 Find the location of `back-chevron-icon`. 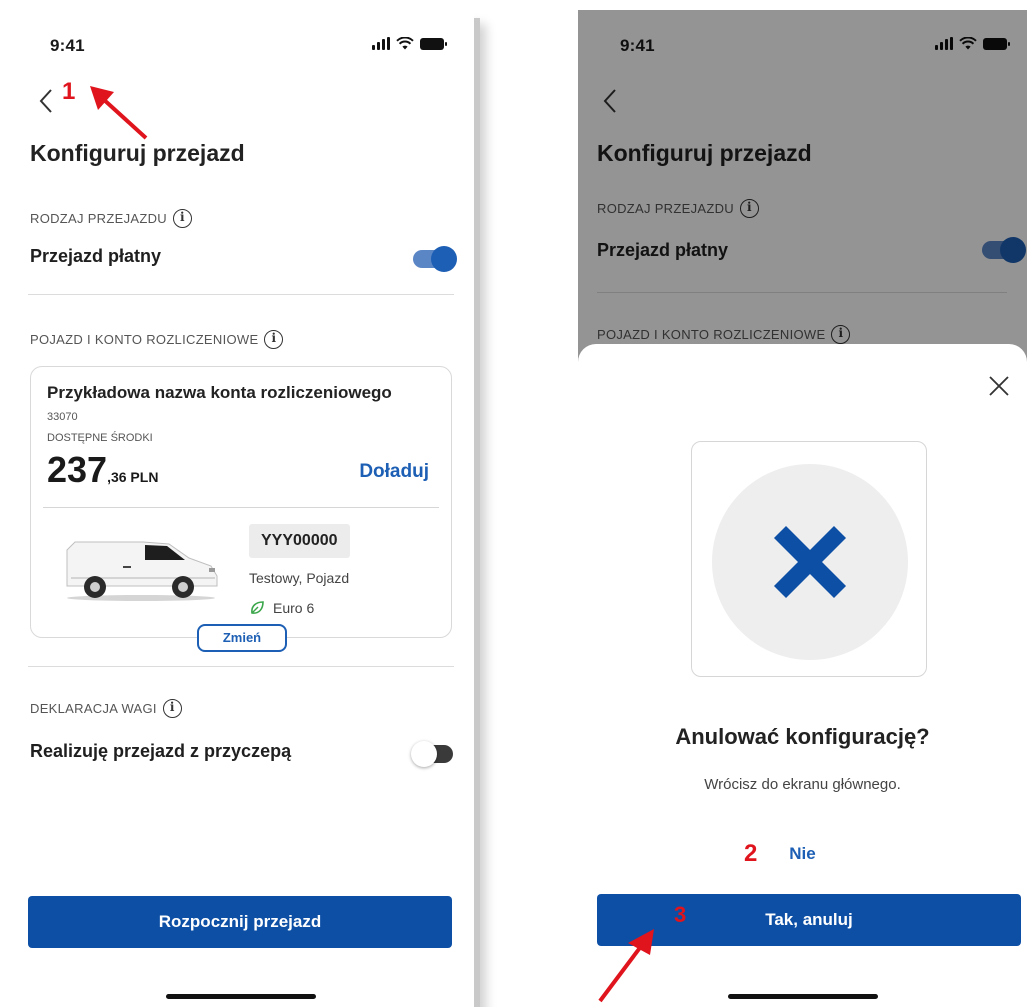

back-chevron-icon is located at coordinates (47, 101).